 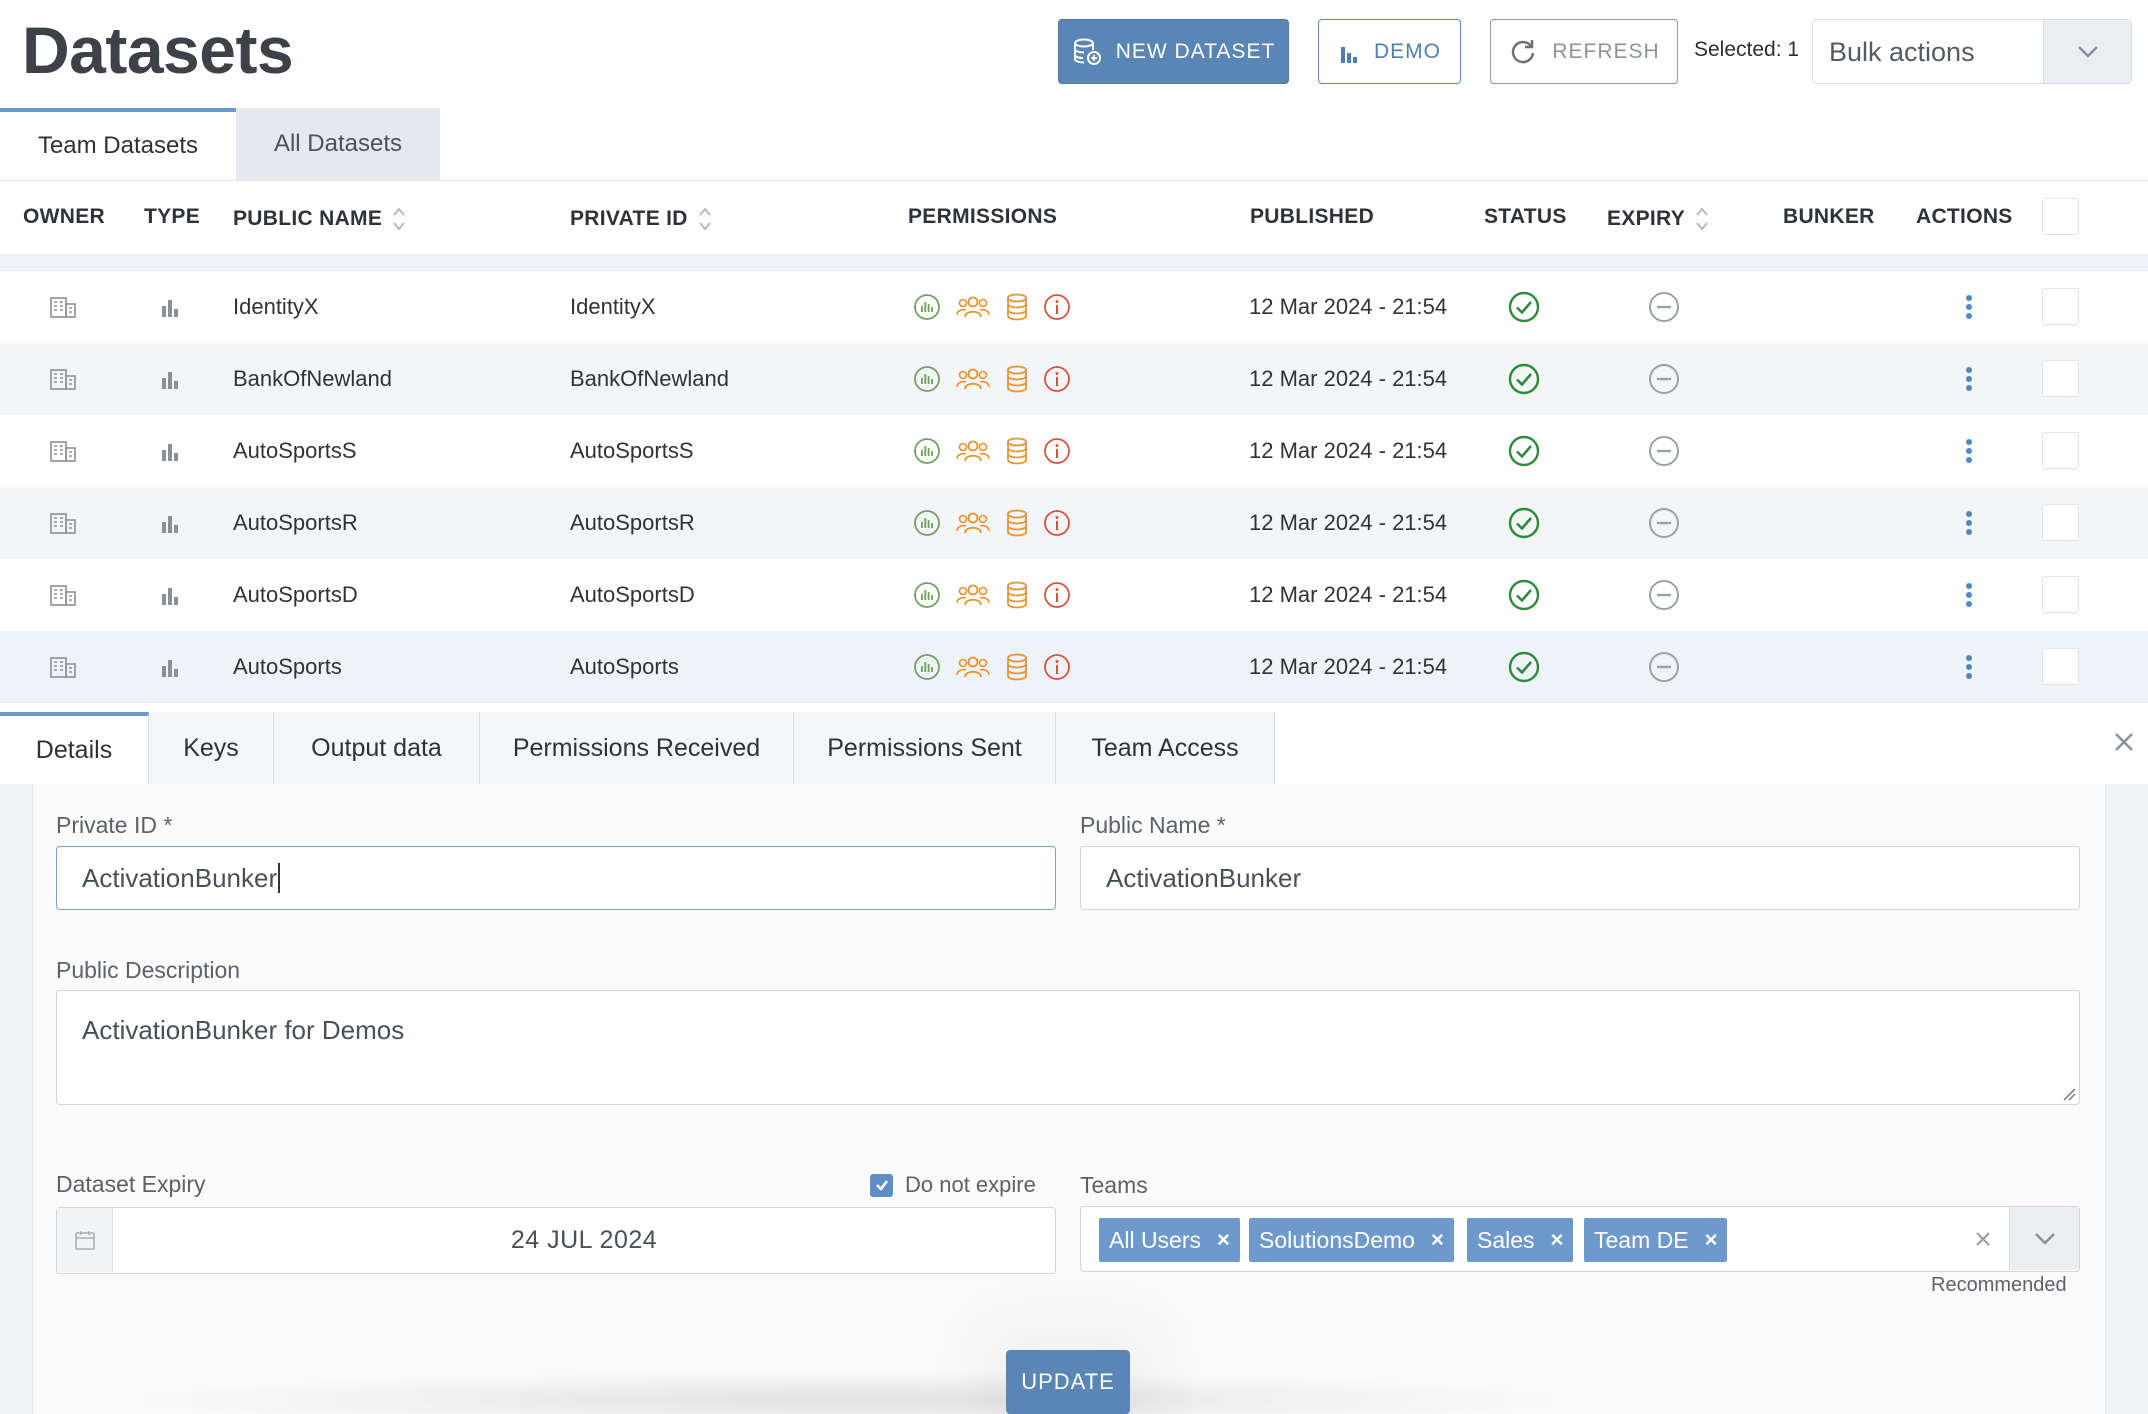 I want to click on expiry-date-field: 24 JUL 2024, so click(x=556, y=1240).